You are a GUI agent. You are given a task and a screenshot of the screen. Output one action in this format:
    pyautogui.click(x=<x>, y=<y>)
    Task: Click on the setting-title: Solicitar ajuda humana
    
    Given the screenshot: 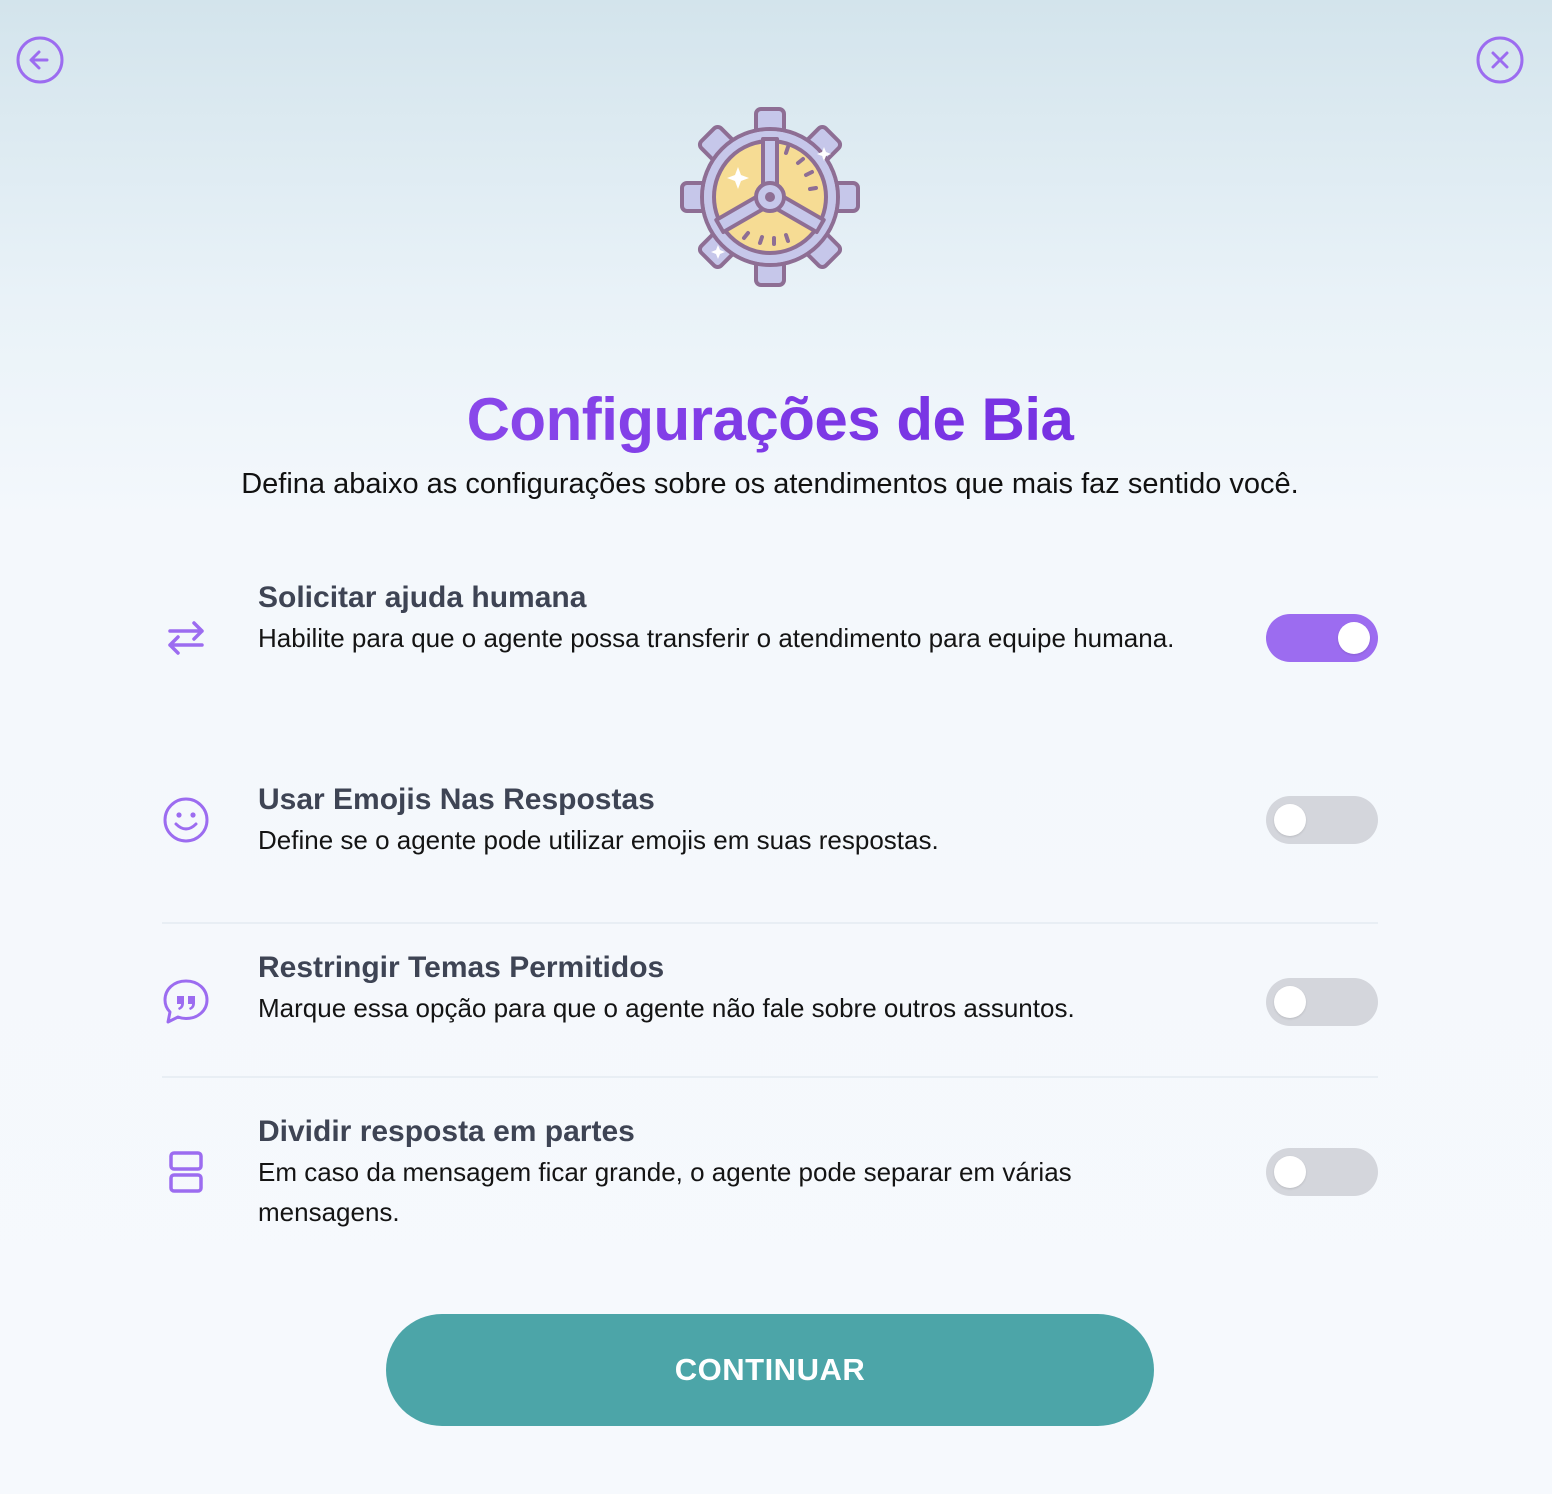 What is the action you would take?
    pyautogui.click(x=422, y=597)
    